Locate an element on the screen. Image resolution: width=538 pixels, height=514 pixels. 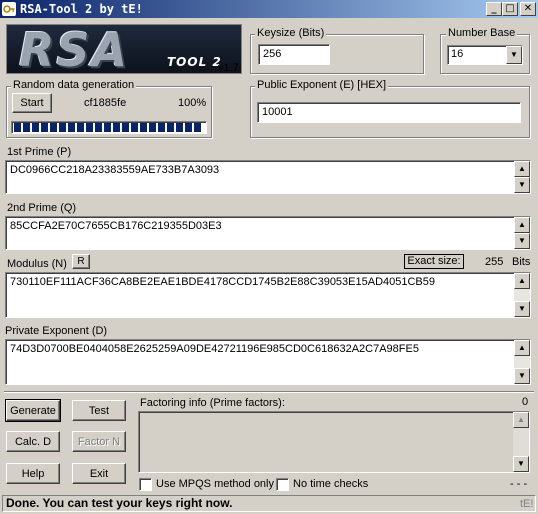
logo-sub-text: TOOL 2 is located at coordinates (194, 62).